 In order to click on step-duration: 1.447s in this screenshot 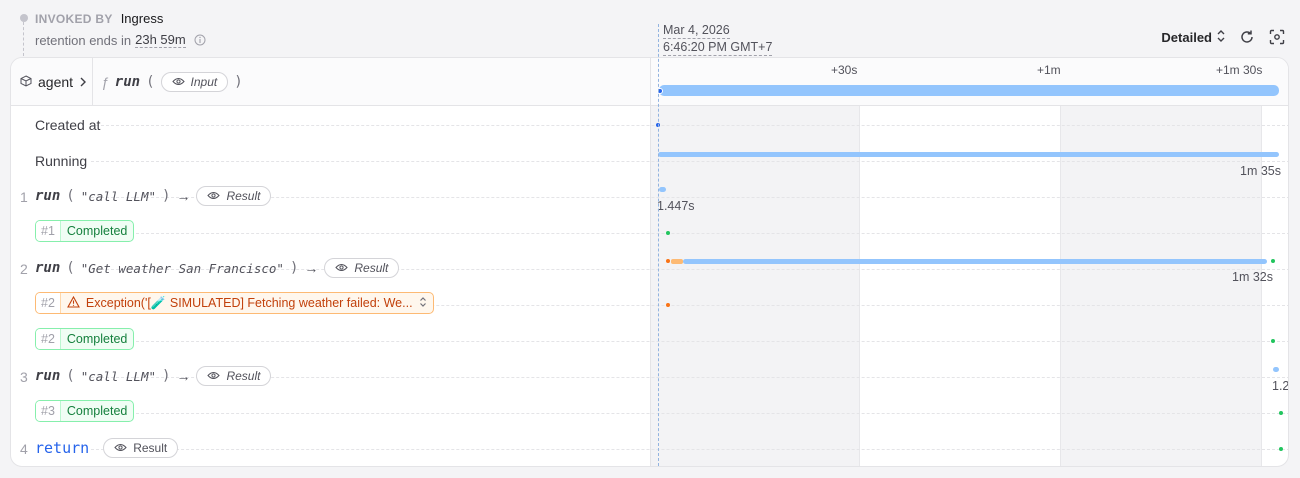, I will do `click(676, 206)`.